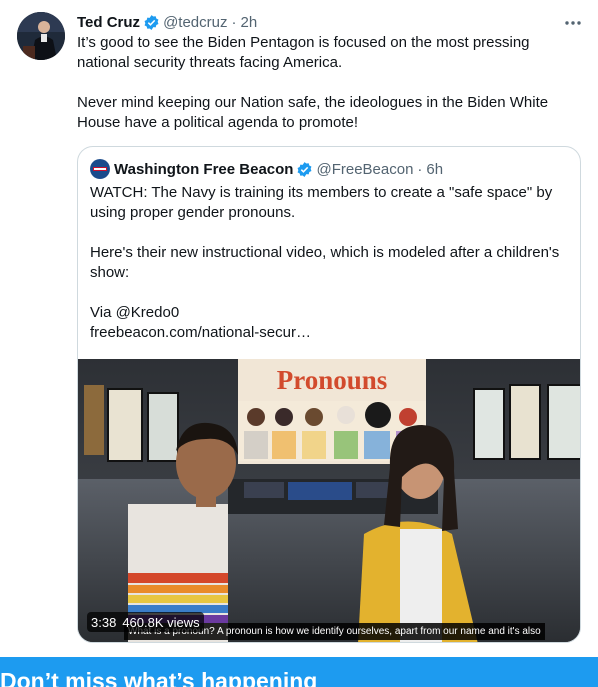 The width and height of the screenshot is (598, 687). I want to click on author-name: Ted Cruz, so click(108, 22).